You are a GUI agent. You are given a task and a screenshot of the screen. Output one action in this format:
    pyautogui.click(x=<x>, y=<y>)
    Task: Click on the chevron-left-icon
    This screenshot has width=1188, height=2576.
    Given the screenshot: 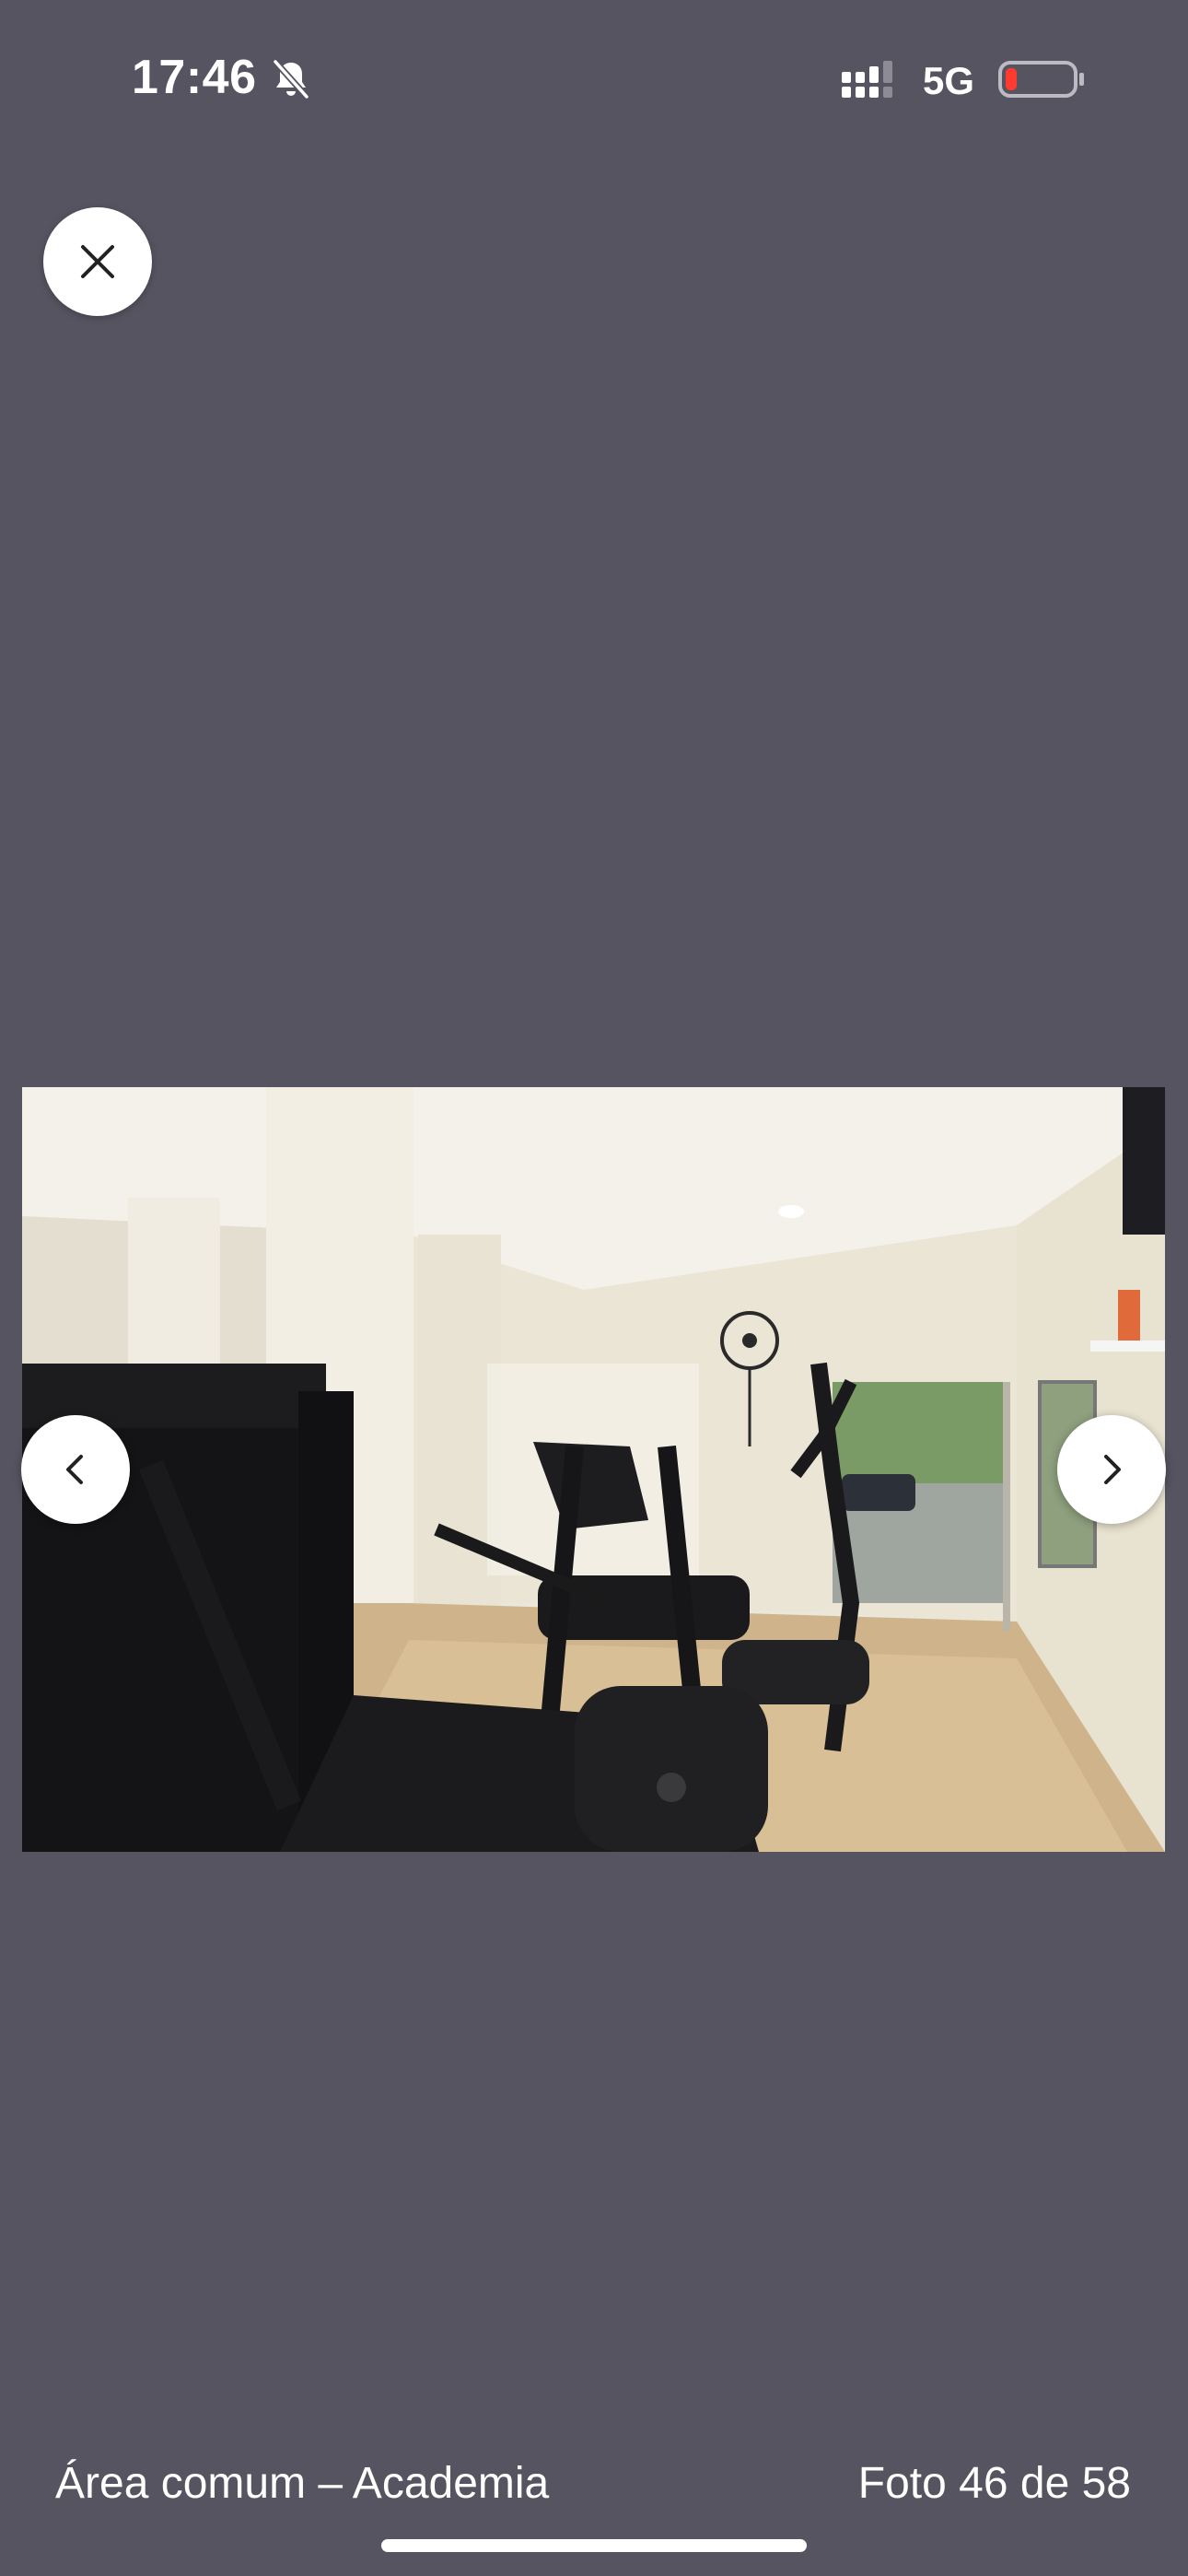 What is the action you would take?
    pyautogui.click(x=74, y=1469)
    